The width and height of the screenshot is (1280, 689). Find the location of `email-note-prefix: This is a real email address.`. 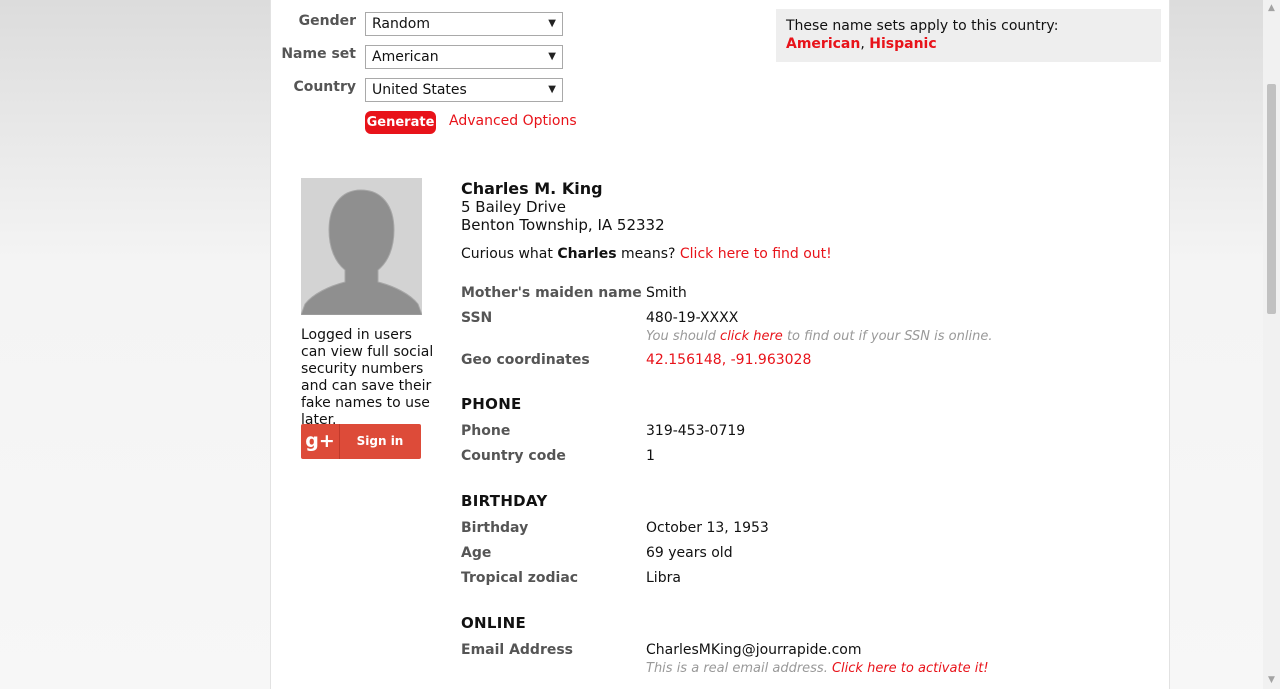

email-note-prefix: This is a real email address. is located at coordinates (739, 668).